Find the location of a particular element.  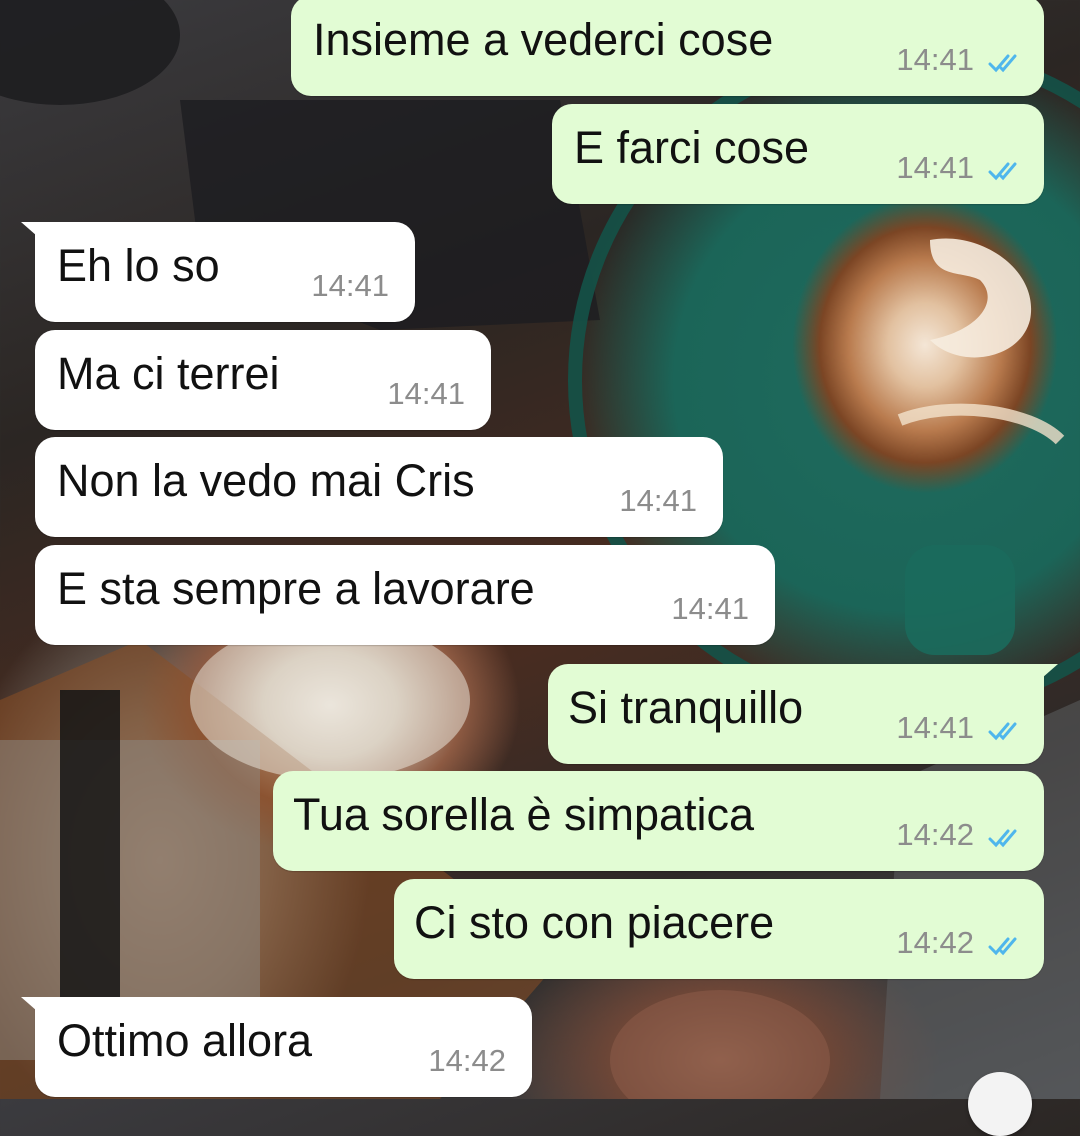

message-bubble-outgoing: Ci sto con piacere 14:42 is located at coordinates (719, 929).